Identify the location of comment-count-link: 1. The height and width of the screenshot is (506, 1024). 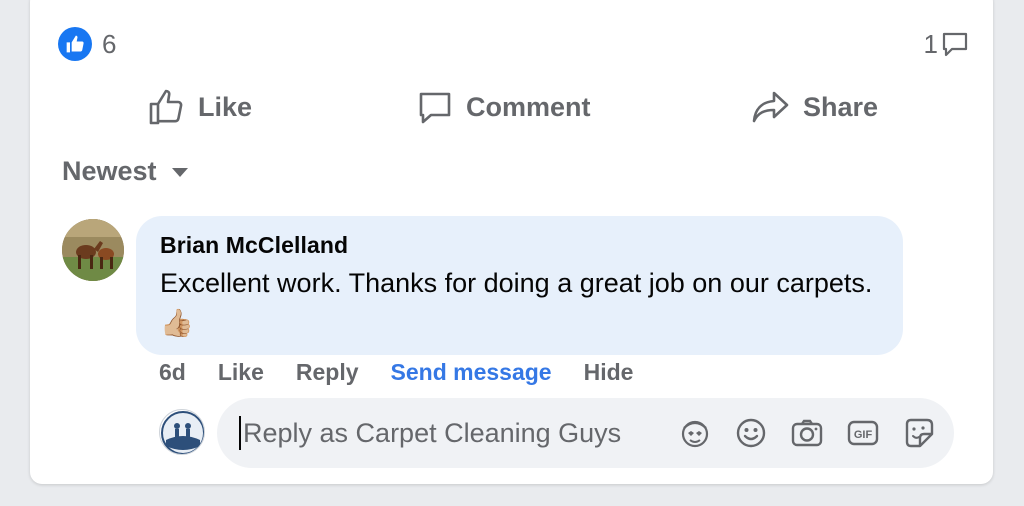
(947, 44).